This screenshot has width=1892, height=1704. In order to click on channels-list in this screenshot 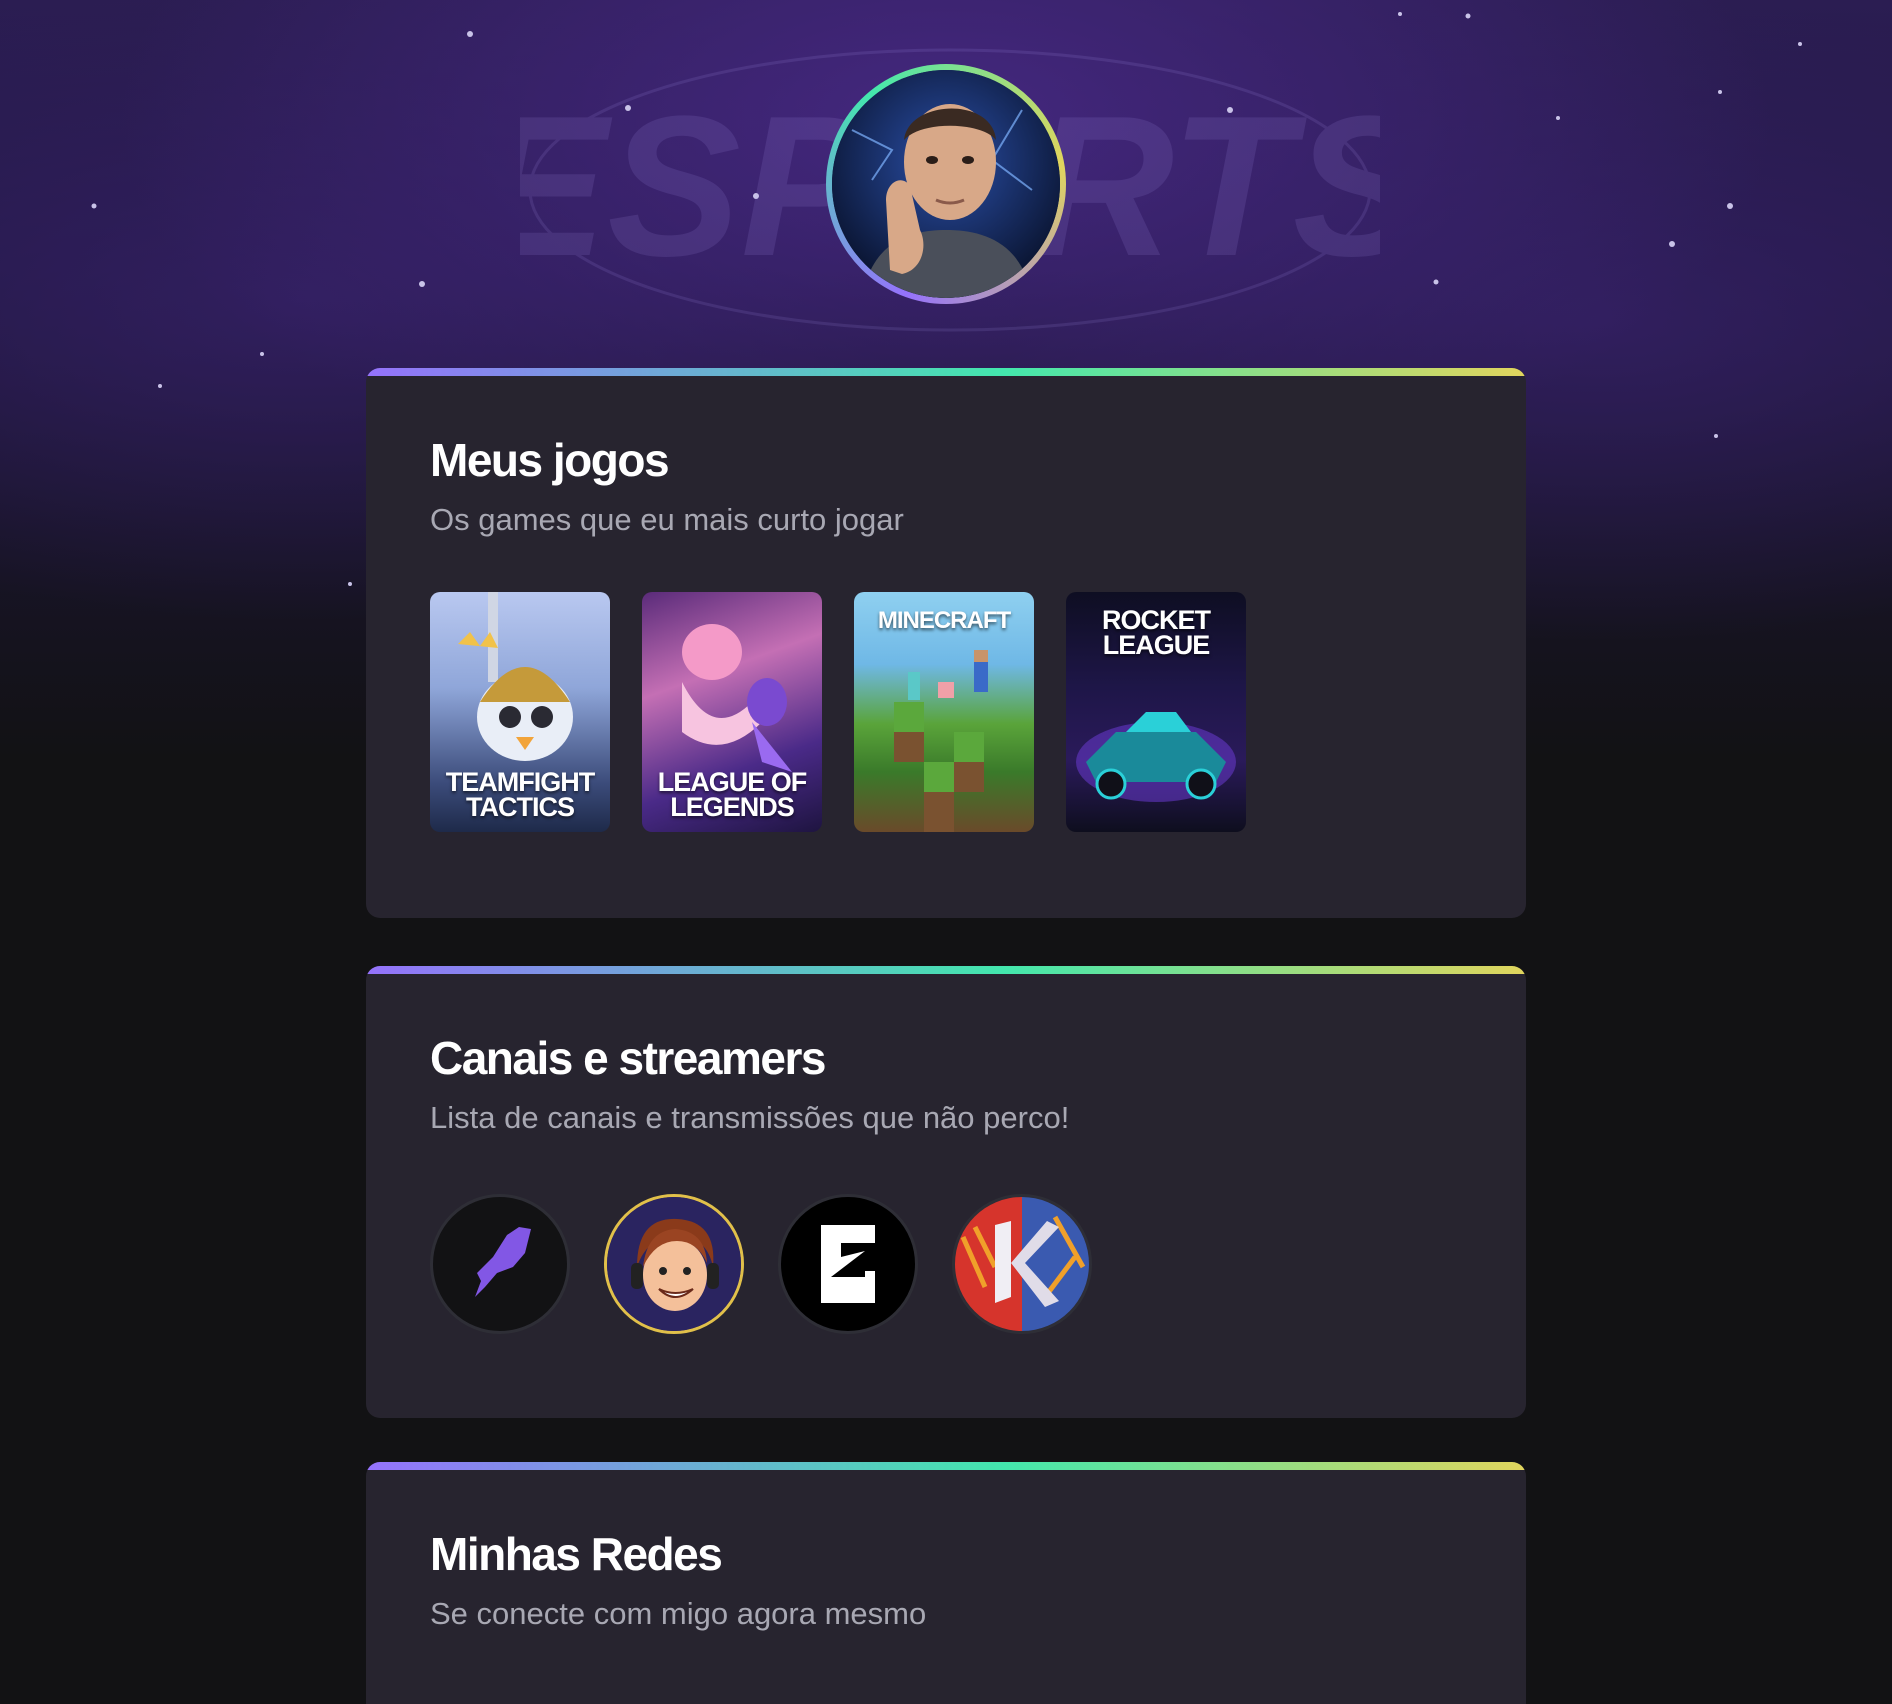, I will do `click(946, 1264)`.